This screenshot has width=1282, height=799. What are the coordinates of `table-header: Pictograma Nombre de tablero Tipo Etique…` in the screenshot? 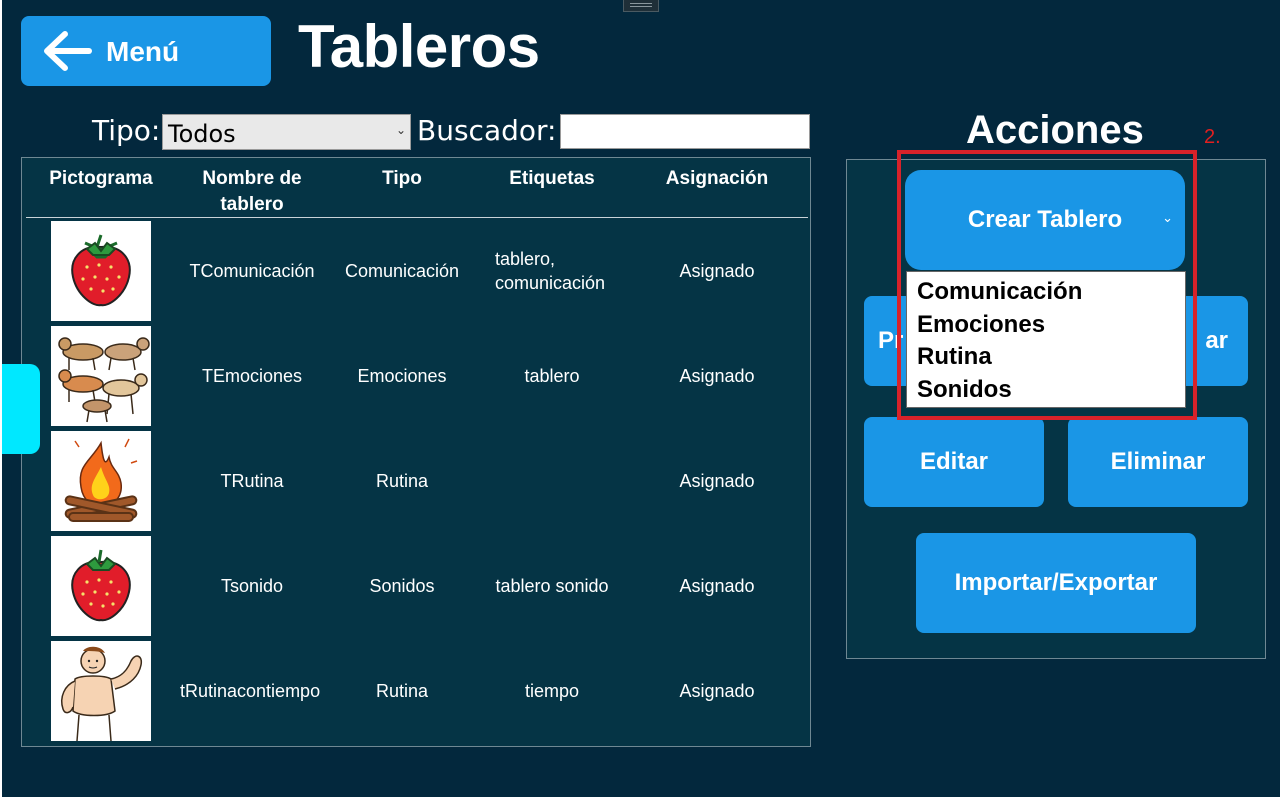 It's located at (416, 188).